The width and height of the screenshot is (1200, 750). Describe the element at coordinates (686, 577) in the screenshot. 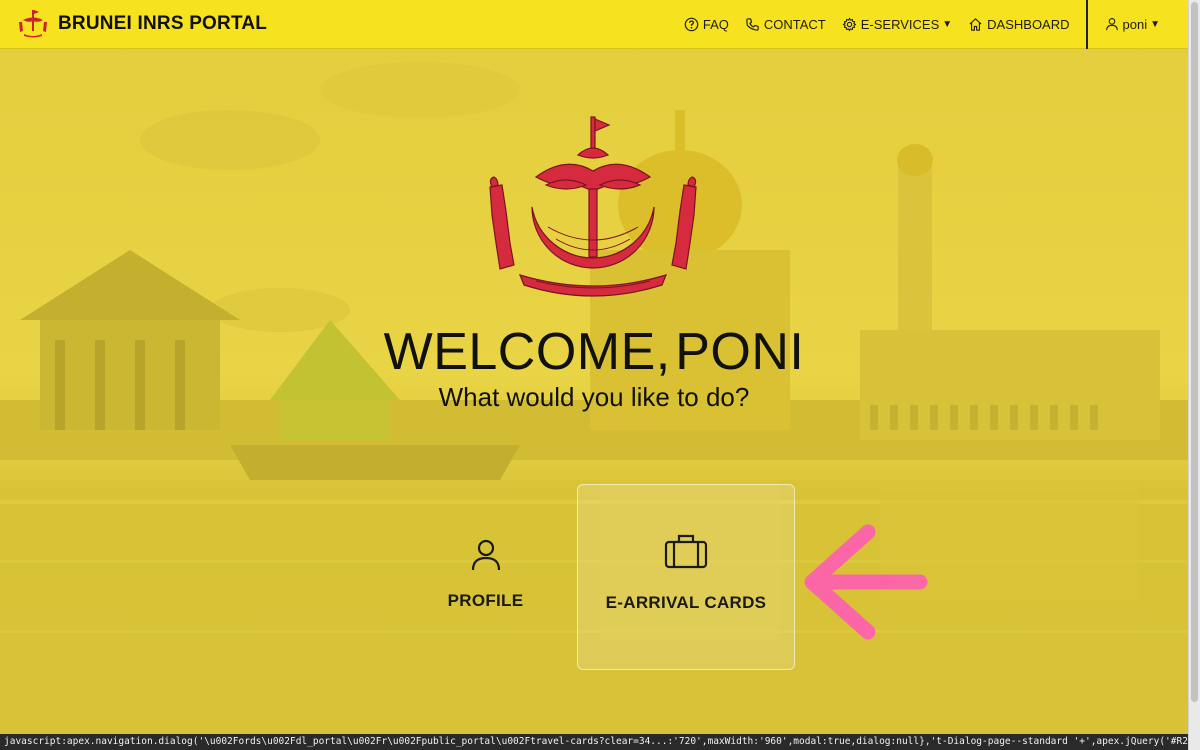

I see `e-arrival-cards-tile: E-ARRIVAL CARDS` at that location.